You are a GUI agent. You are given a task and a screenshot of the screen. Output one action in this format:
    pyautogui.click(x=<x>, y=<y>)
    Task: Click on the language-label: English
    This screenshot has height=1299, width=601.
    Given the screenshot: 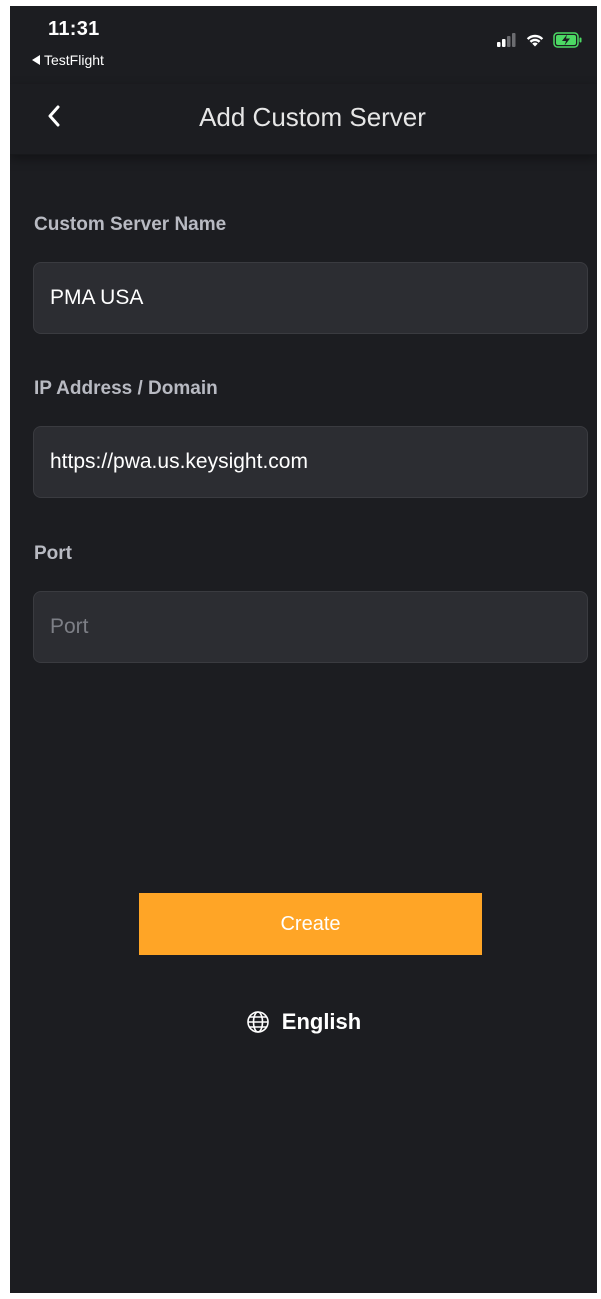 What is the action you would take?
    pyautogui.click(x=321, y=1021)
    